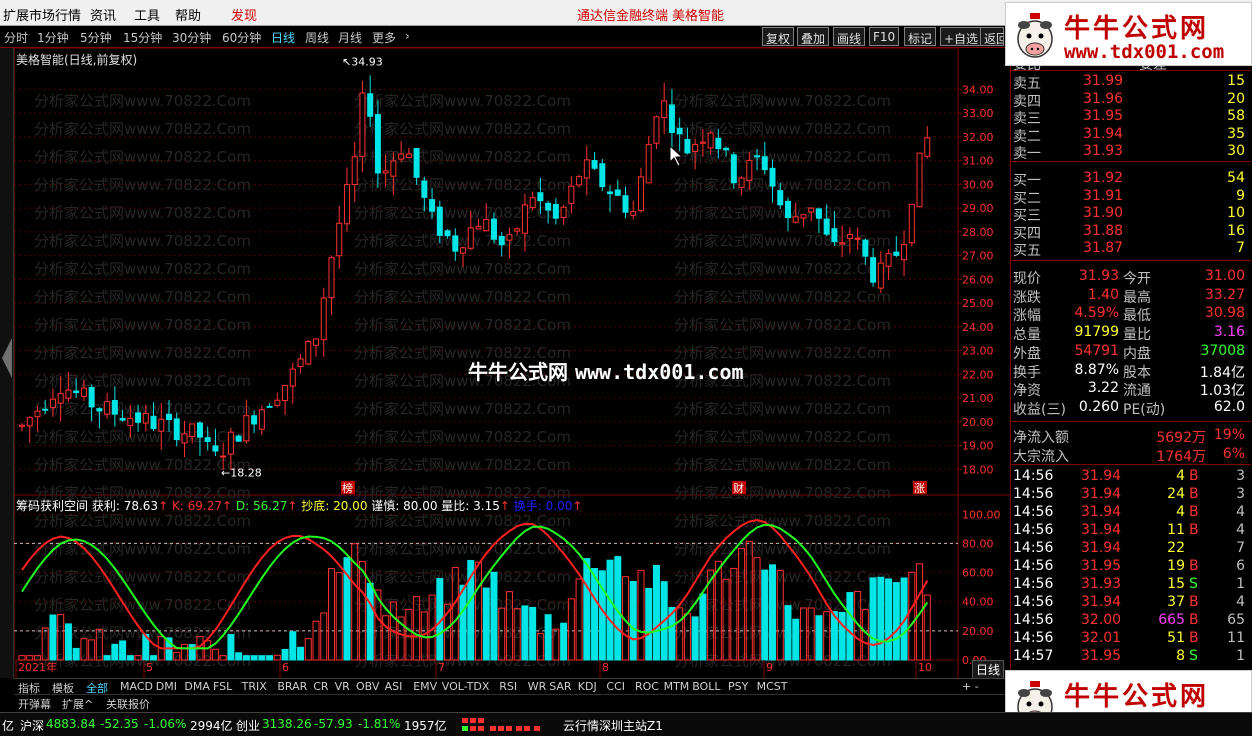 Image resolution: width=1252 pixels, height=736 pixels. What do you see at coordinates (508, 686) in the screenshot?
I see `indicator-tab-rsi: RSI` at bounding box center [508, 686].